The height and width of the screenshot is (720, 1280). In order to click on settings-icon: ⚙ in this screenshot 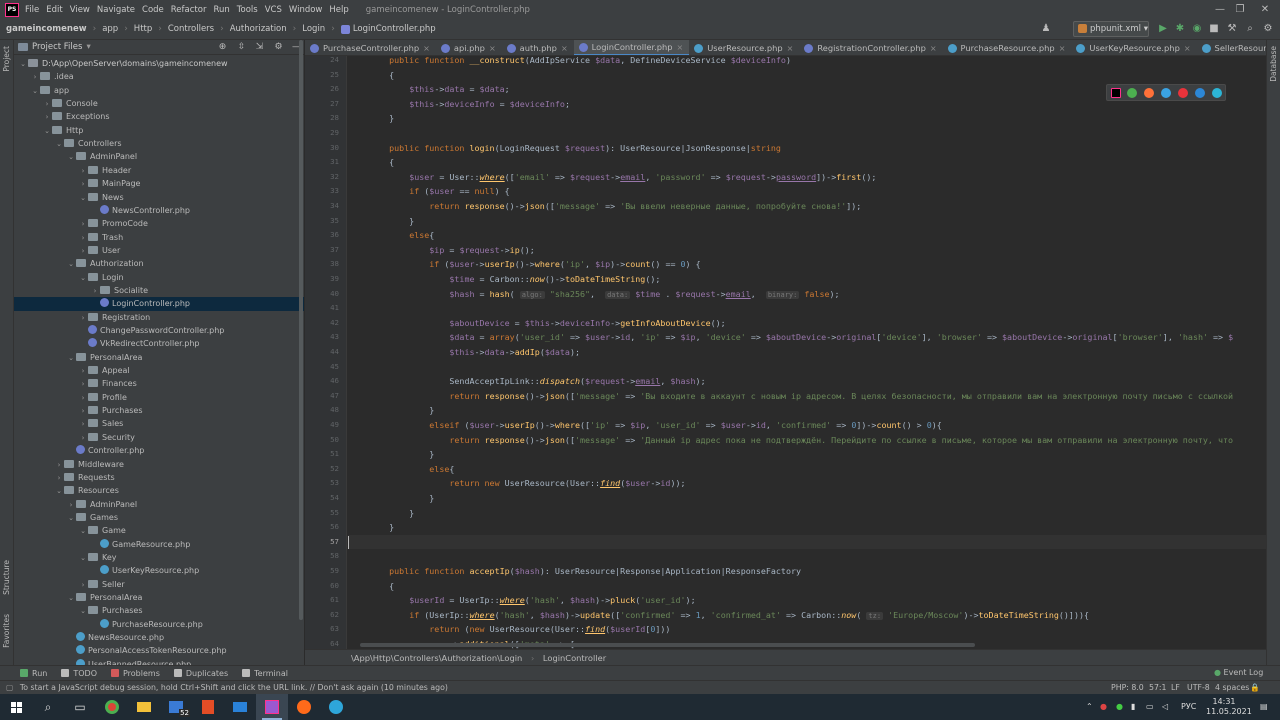, I will do `click(1268, 29)`.